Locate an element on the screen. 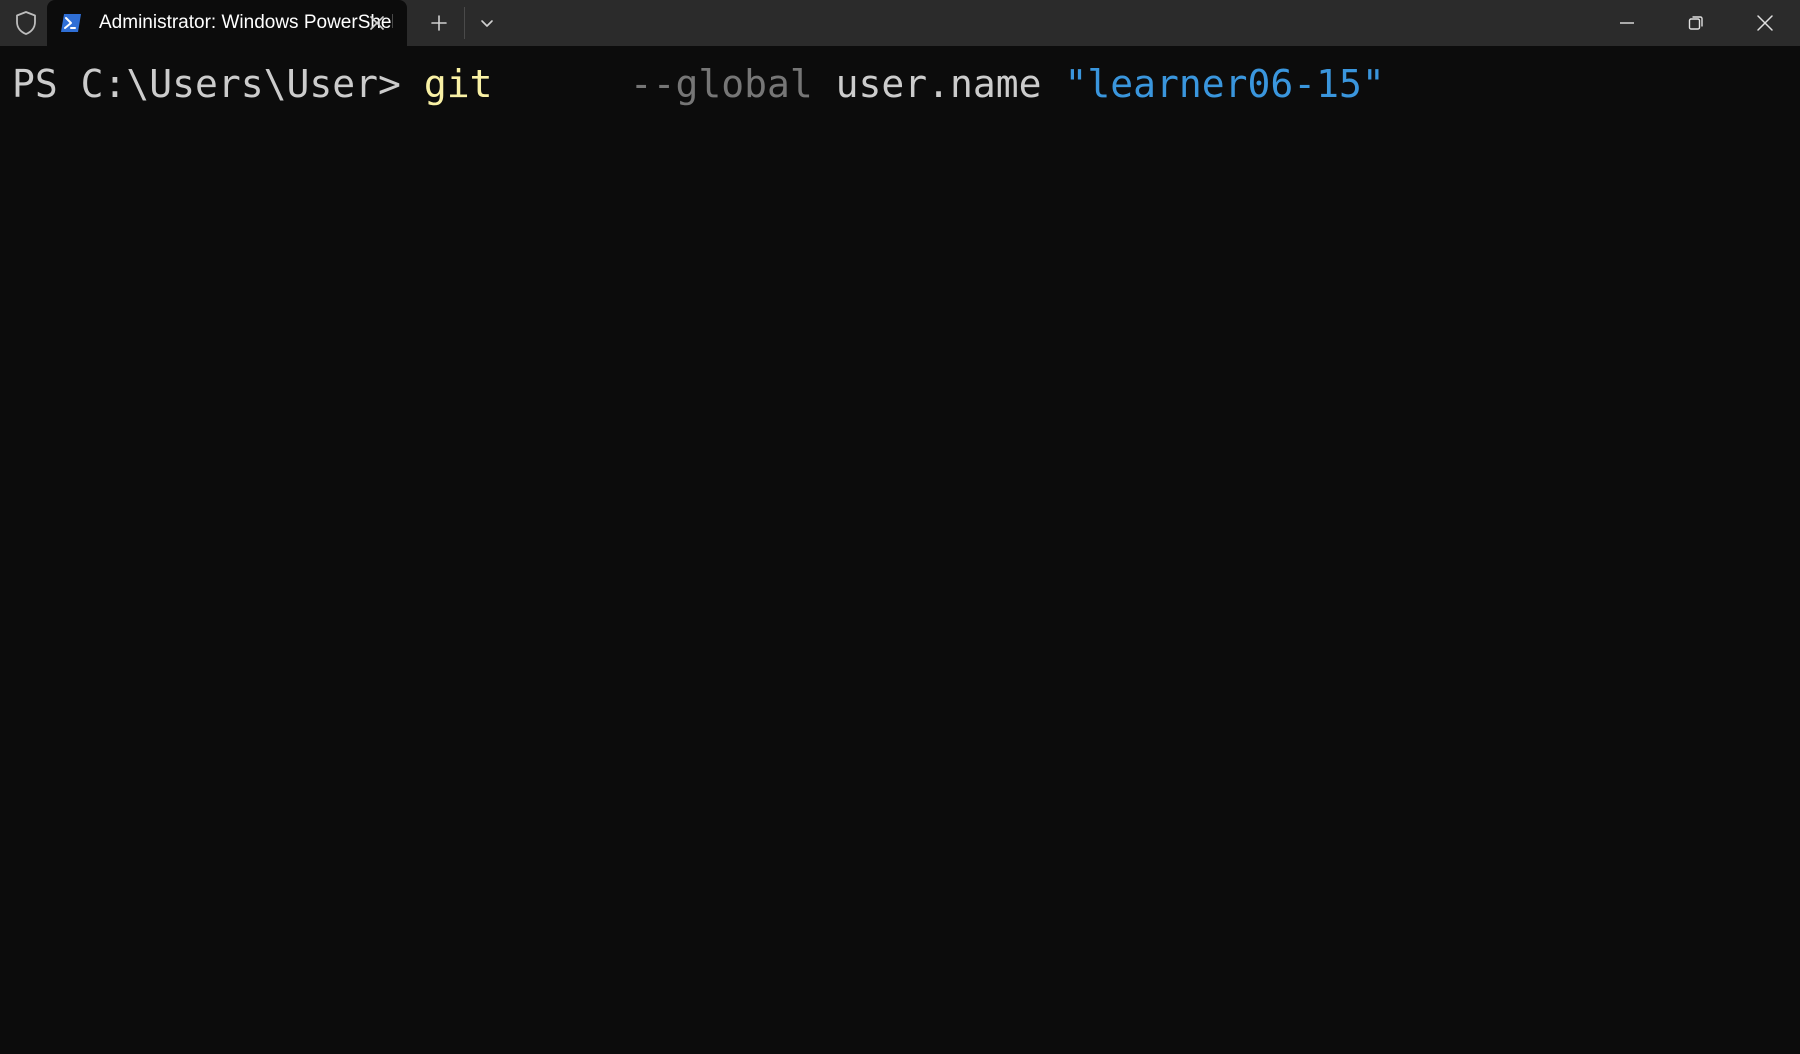  parameter-token: --global is located at coordinates (721, 84).